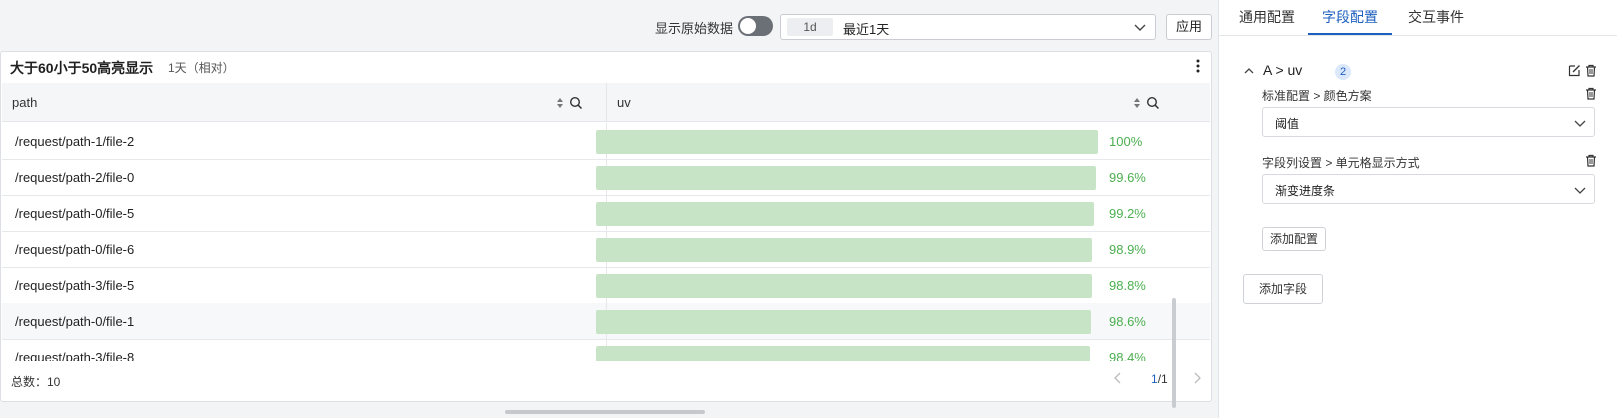 This screenshot has height=418, width=1617. I want to click on edit-icon, so click(1574, 70).